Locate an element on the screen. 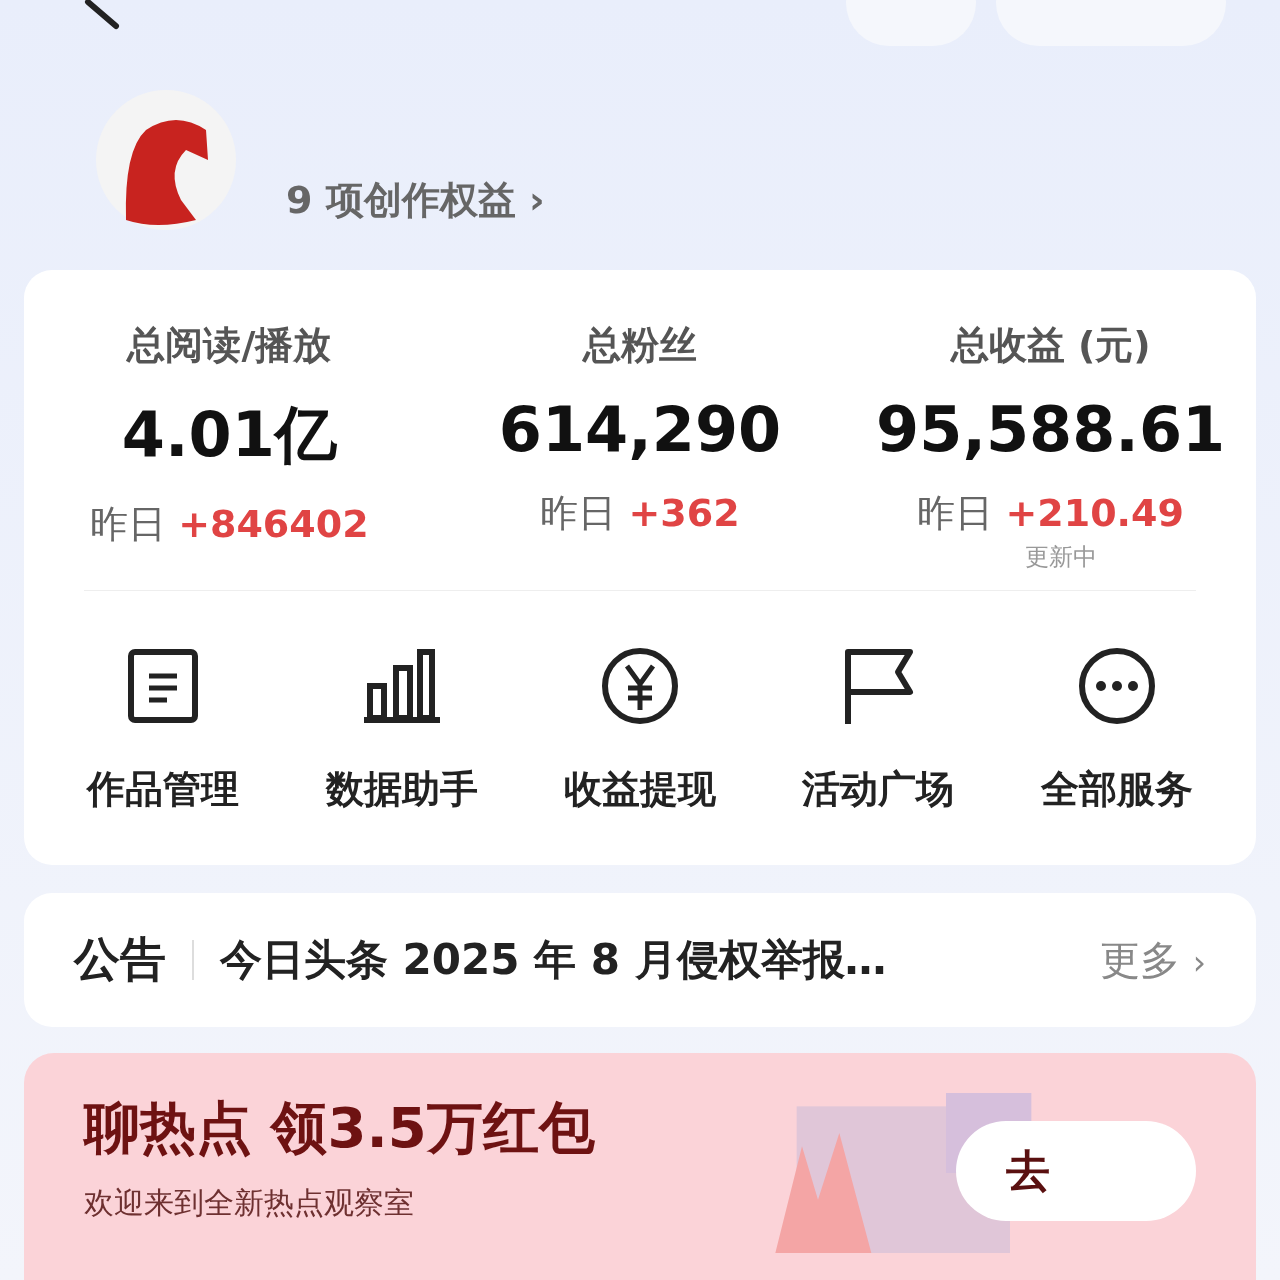 This screenshot has width=1280, height=1280. yesterday-change: 昨日 +846402 is located at coordinates (229, 524).